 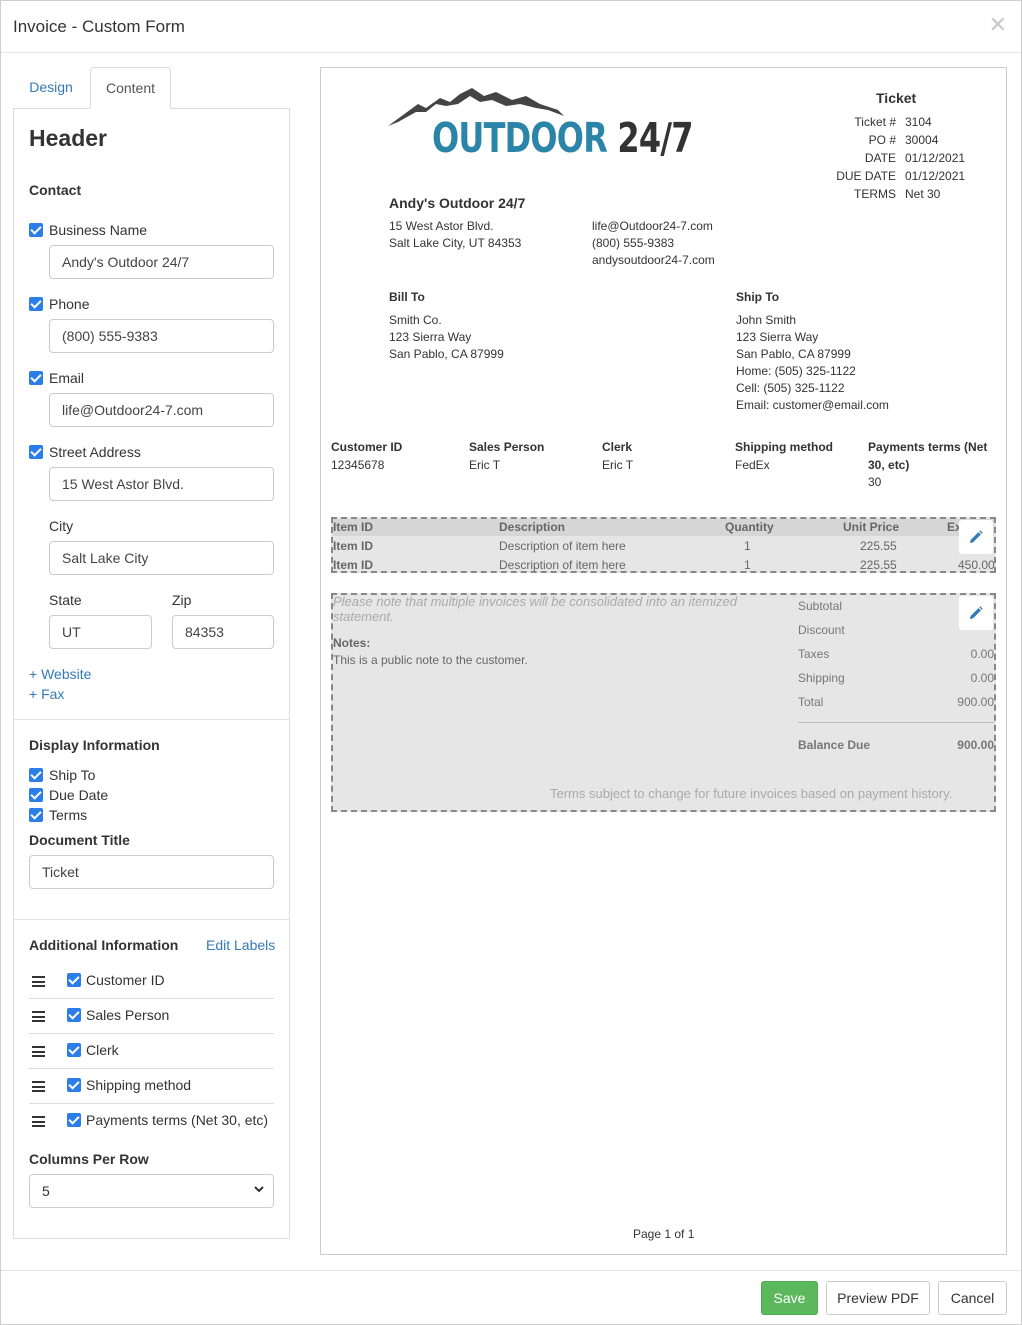 I want to click on edit-items-button, so click(x=976, y=537).